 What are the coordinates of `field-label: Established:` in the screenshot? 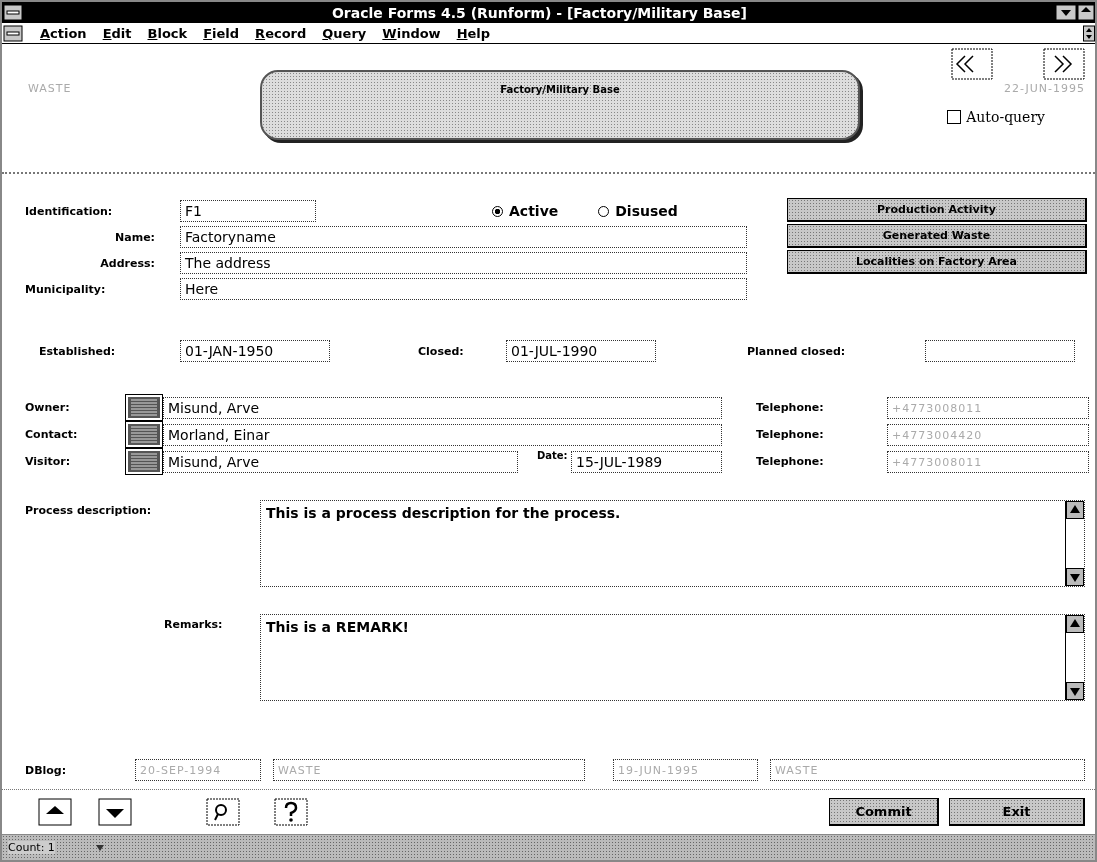 It's located at (78, 351).